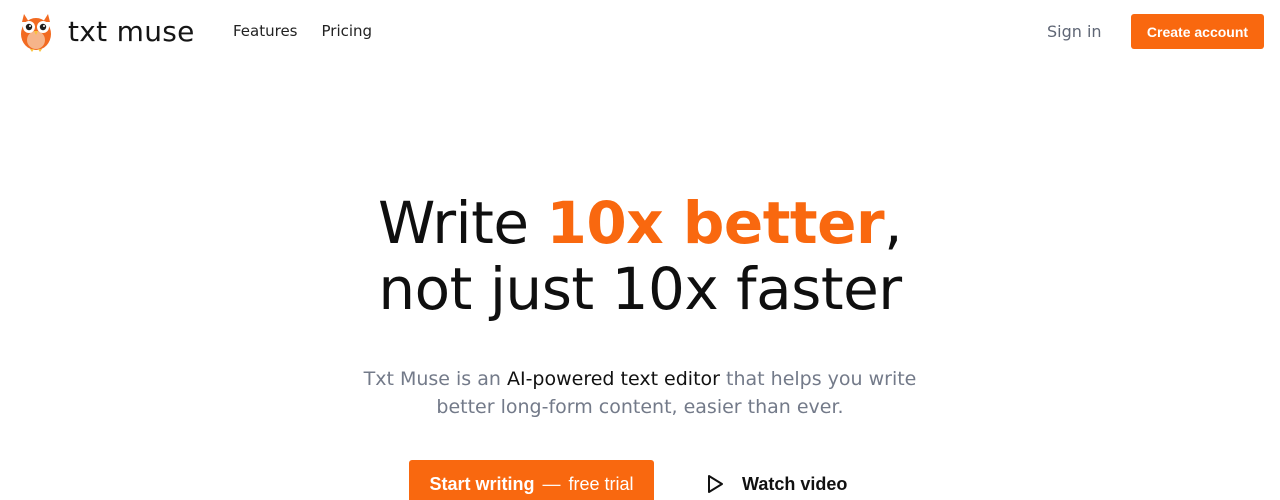 The height and width of the screenshot is (500, 1280). I want to click on create-account-button: Create account, so click(1197, 31).